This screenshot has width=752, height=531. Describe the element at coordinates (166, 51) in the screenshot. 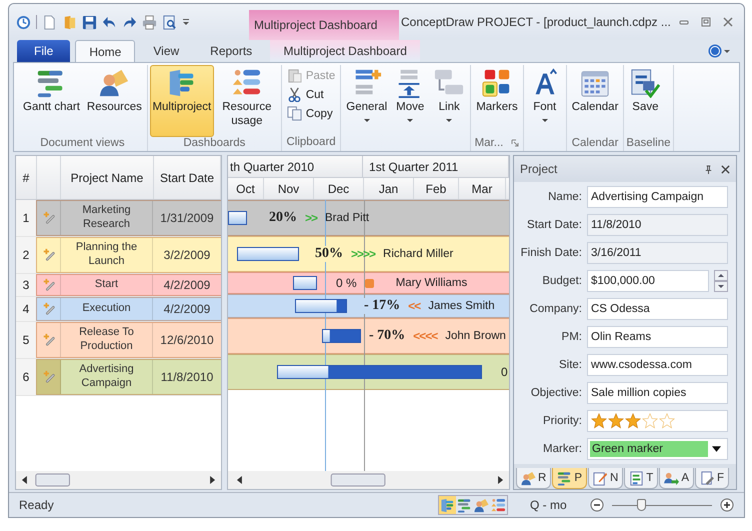

I see `ribbon-tab: View` at that location.